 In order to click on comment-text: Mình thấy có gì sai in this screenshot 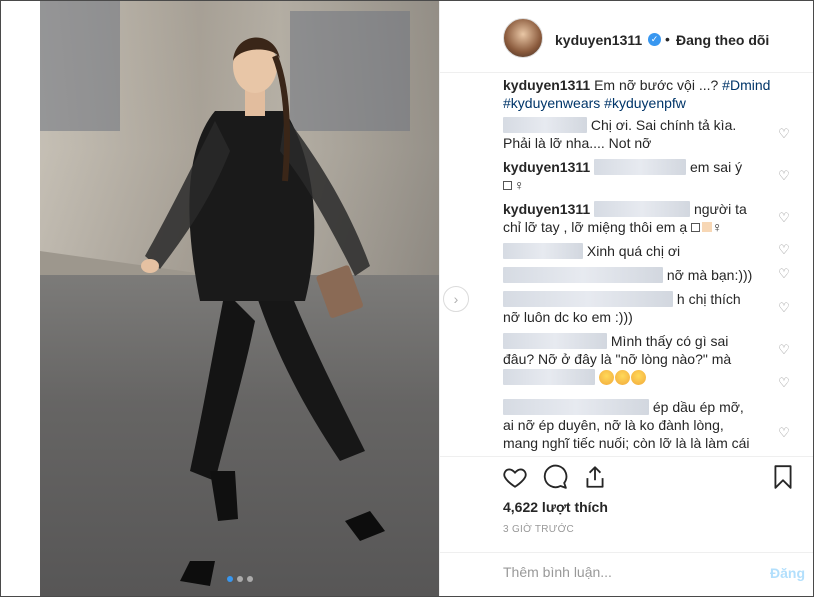, I will do `click(669, 341)`.